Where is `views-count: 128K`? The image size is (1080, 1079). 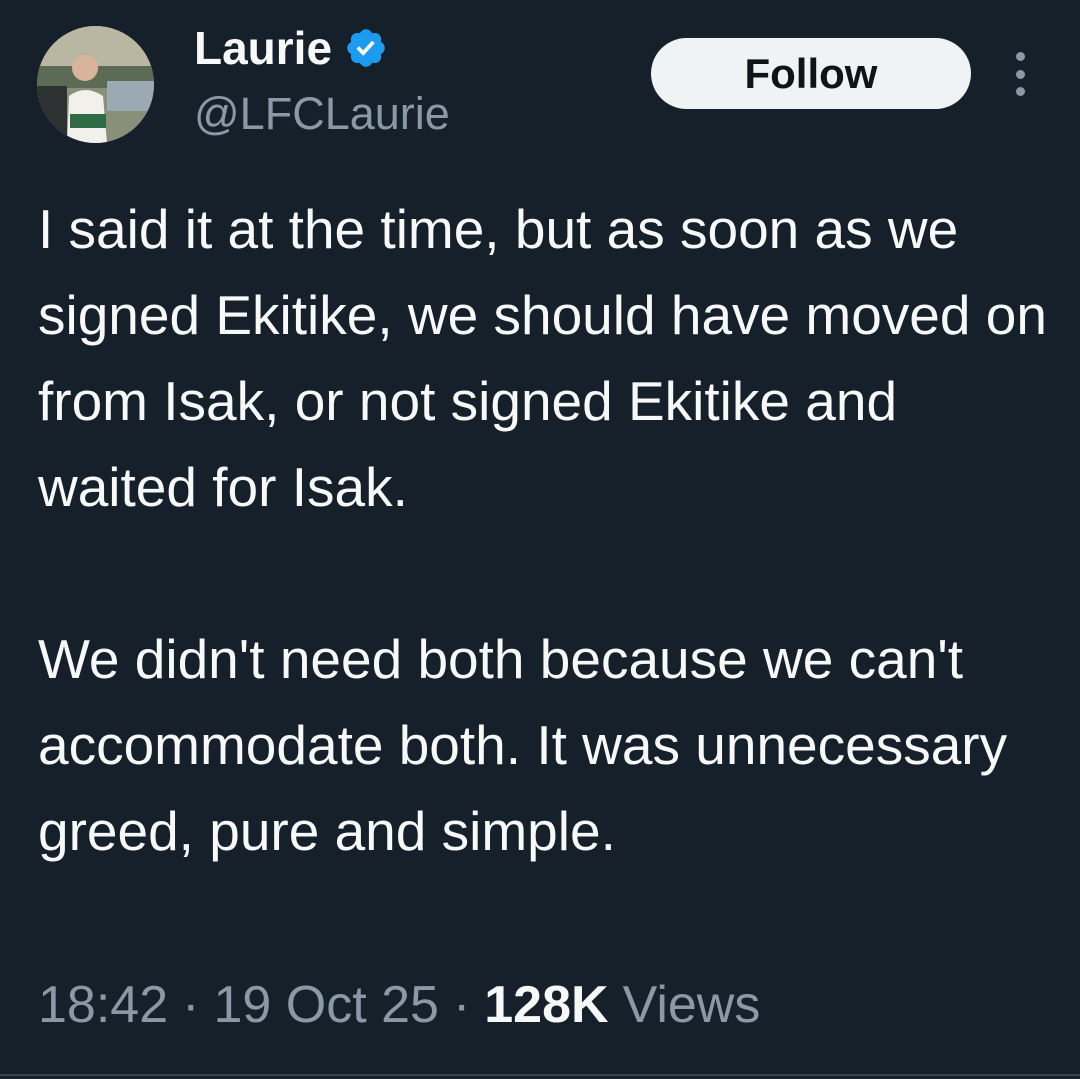
views-count: 128K is located at coordinates (546, 1005).